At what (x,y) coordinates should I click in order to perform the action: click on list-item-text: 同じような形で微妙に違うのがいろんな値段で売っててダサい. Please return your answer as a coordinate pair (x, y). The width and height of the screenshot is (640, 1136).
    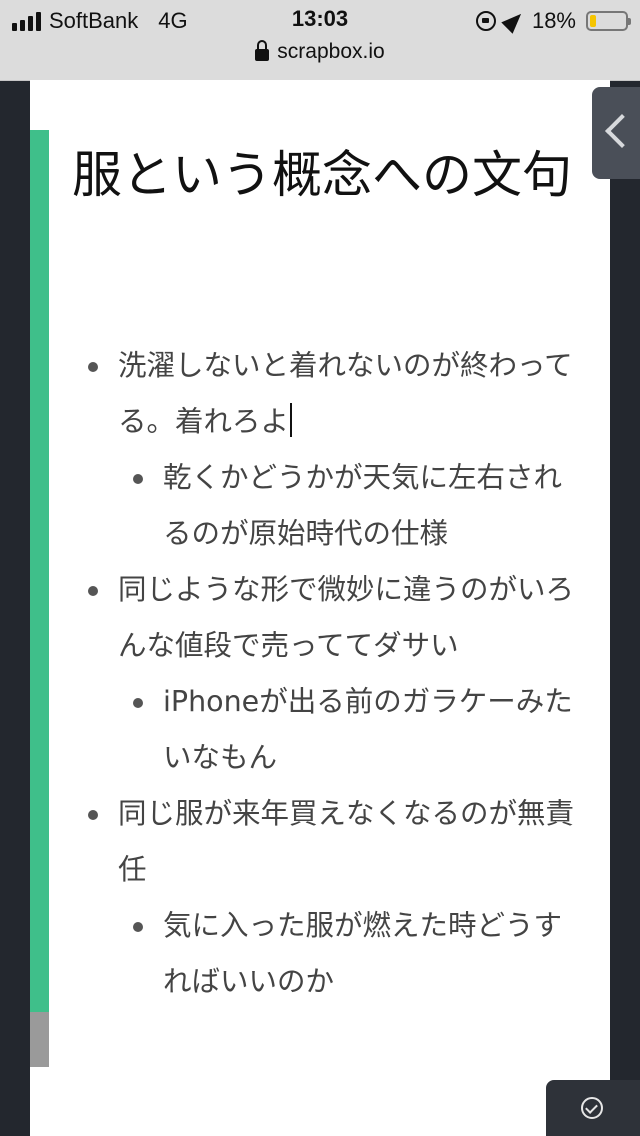
    Looking at the image, I should click on (346, 617).